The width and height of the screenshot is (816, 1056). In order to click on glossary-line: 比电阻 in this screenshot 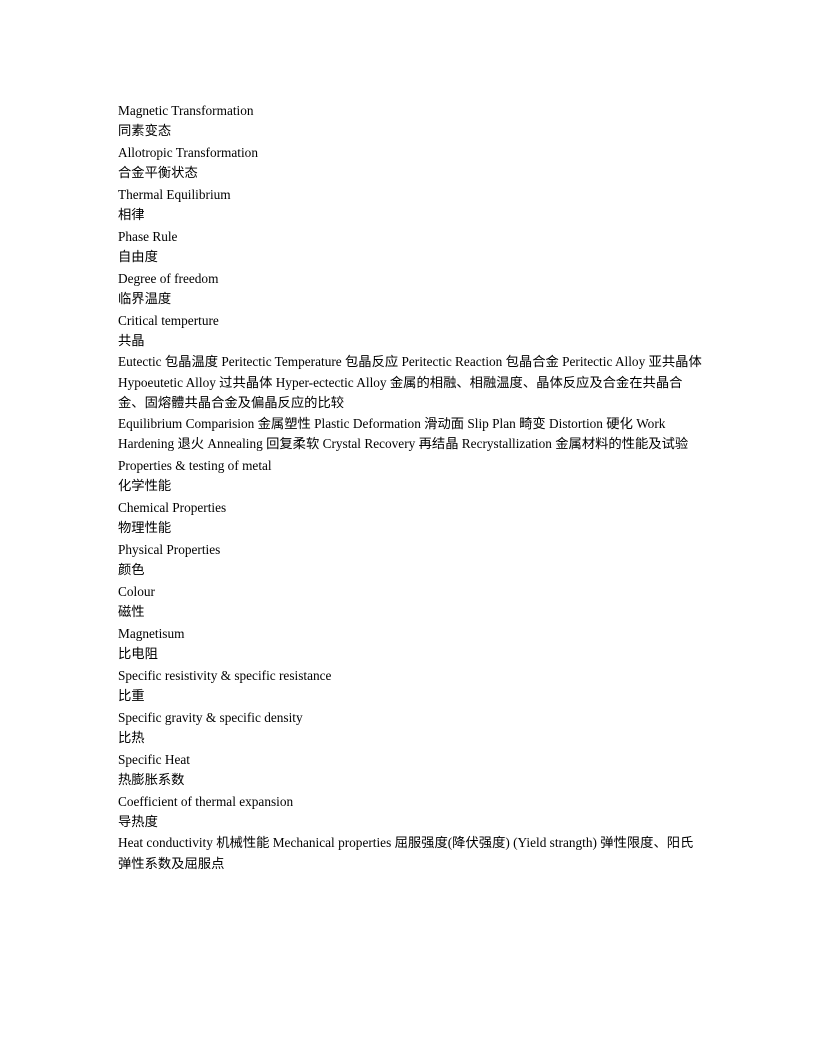, I will do `click(138, 654)`.